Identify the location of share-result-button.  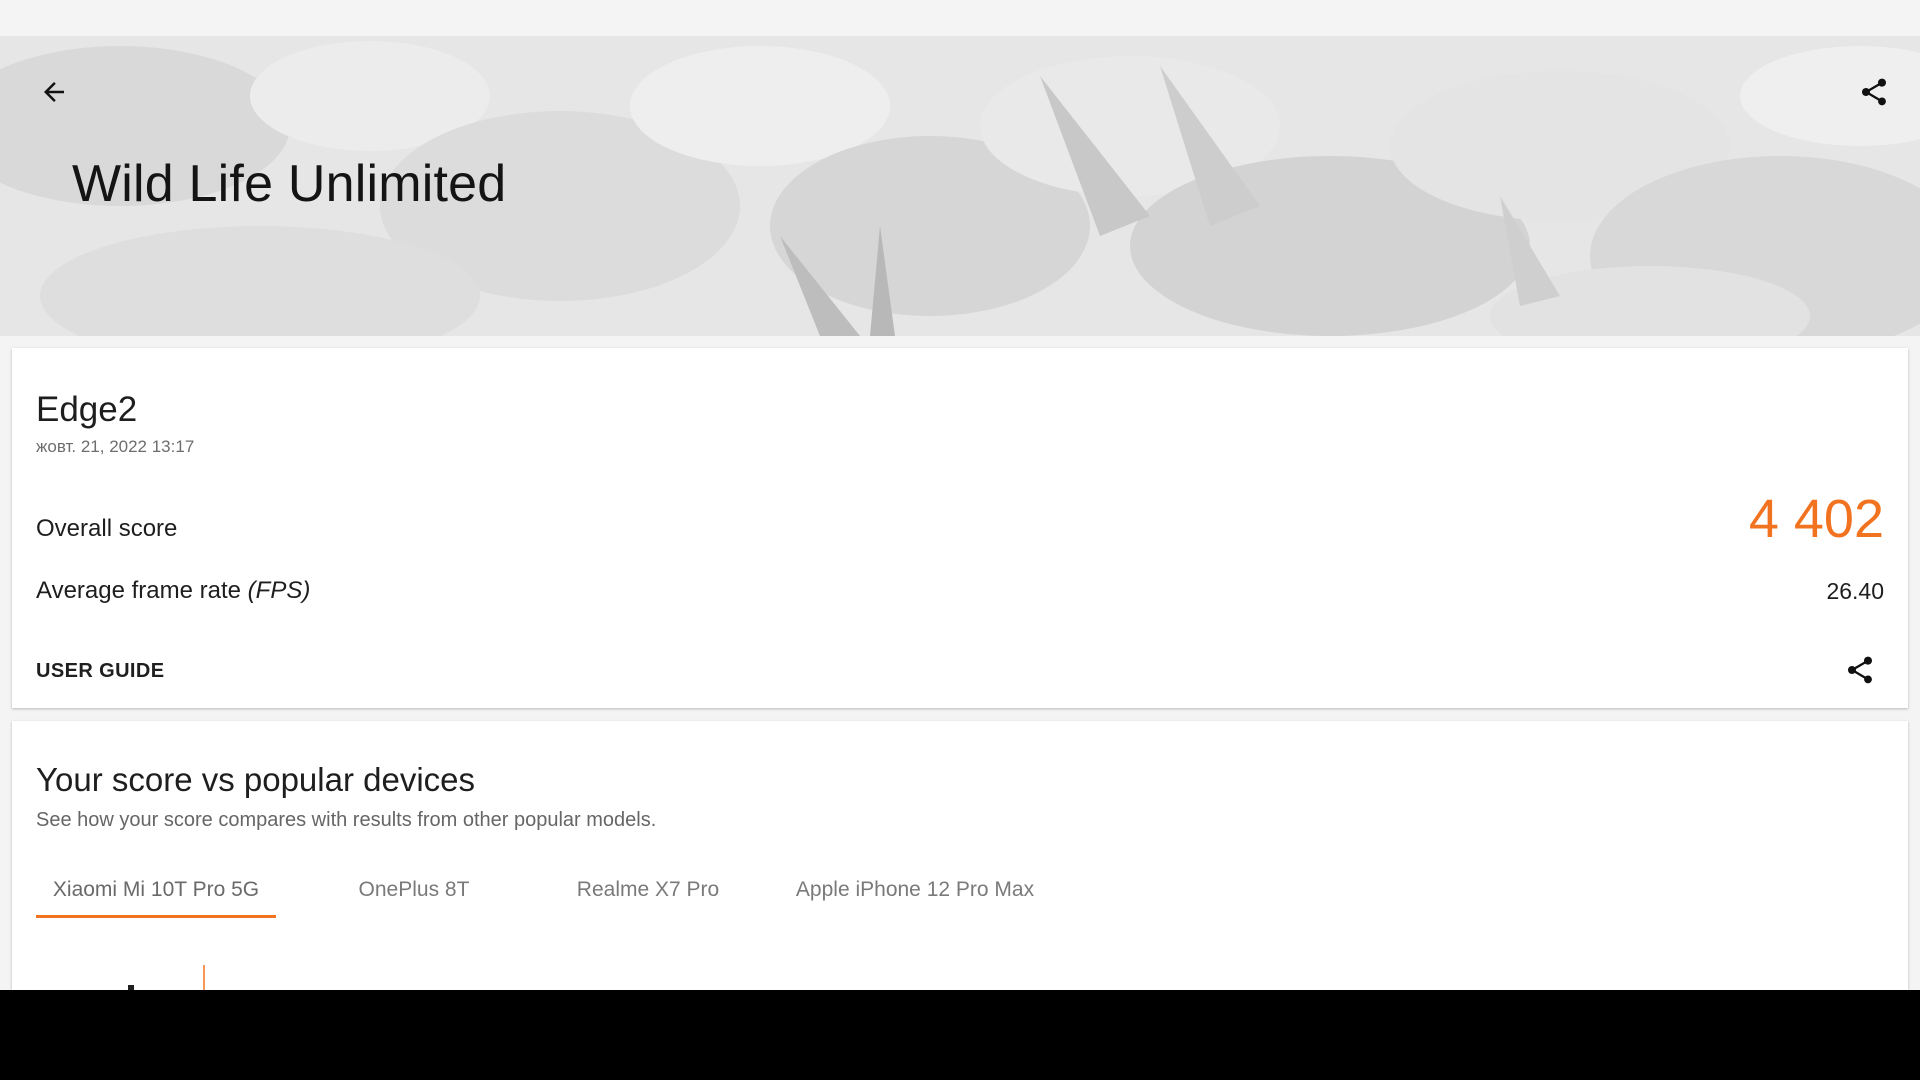
(1860, 670).